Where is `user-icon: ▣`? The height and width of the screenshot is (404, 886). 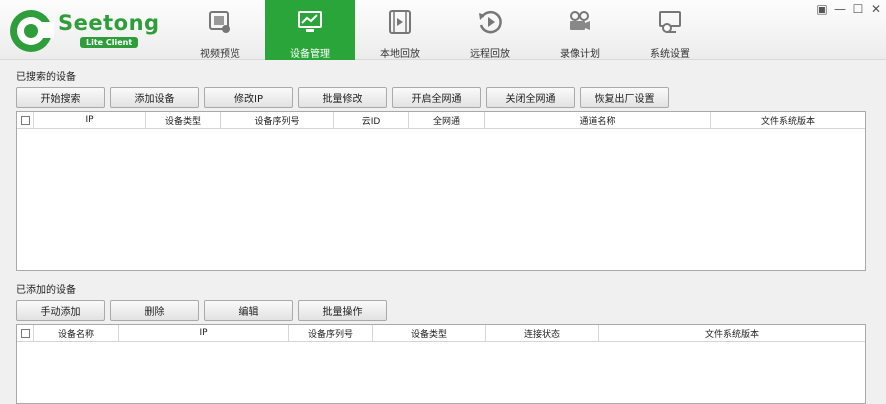 user-icon: ▣ is located at coordinates (822, 9).